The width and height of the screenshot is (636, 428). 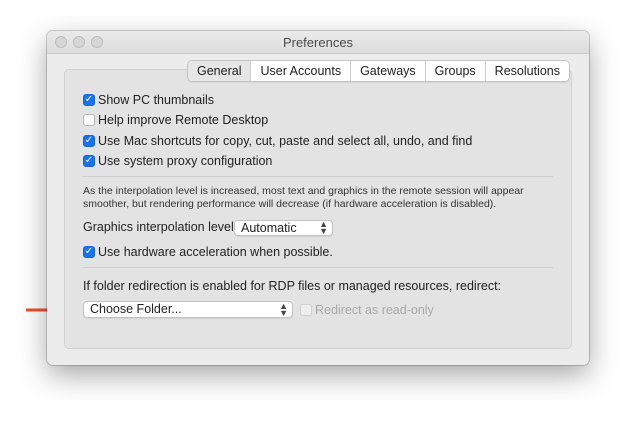 I want to click on readonly-row: Redirect as read-only, so click(x=367, y=310).